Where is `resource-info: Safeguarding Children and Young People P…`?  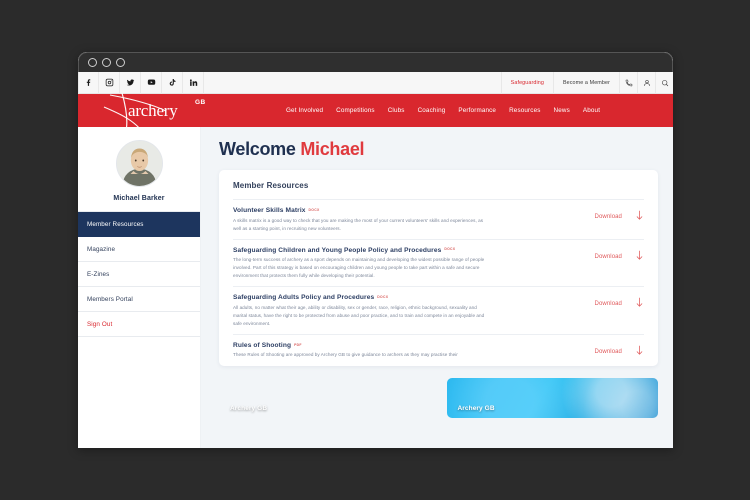 resource-info: Safeguarding Children and Young People P… is located at coordinates (414, 264).